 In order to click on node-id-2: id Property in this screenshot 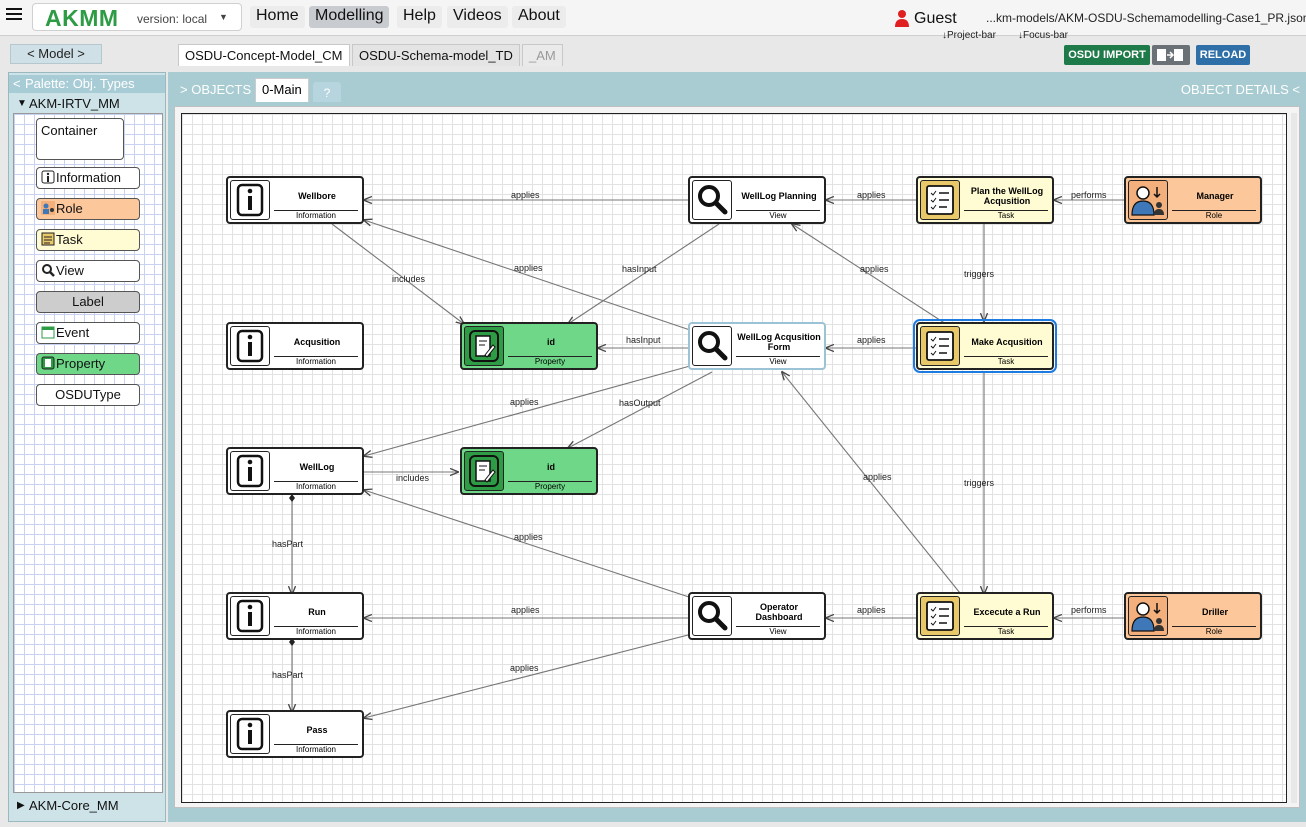, I will do `click(529, 471)`.